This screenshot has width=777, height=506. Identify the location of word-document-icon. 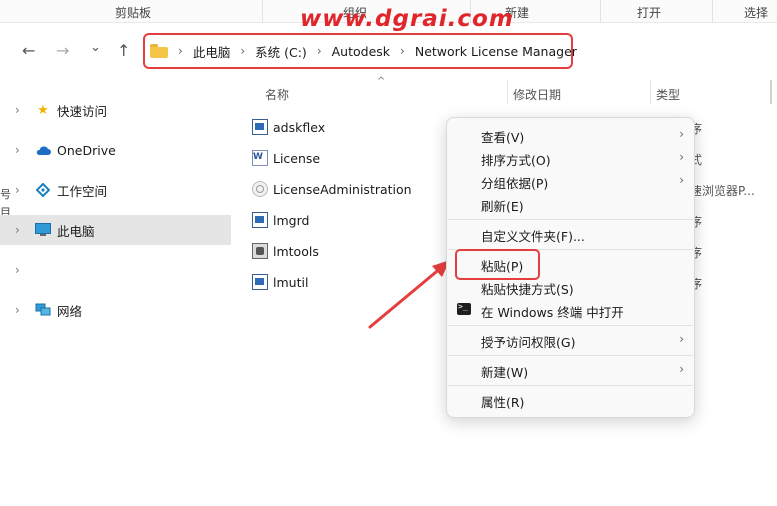
(260, 158).